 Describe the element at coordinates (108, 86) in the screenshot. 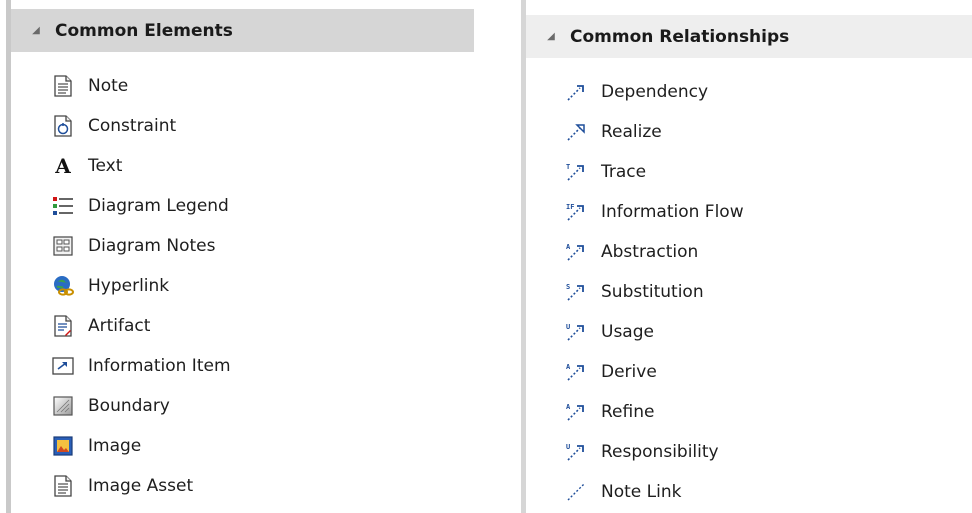

I see `item-label: Note` at that location.